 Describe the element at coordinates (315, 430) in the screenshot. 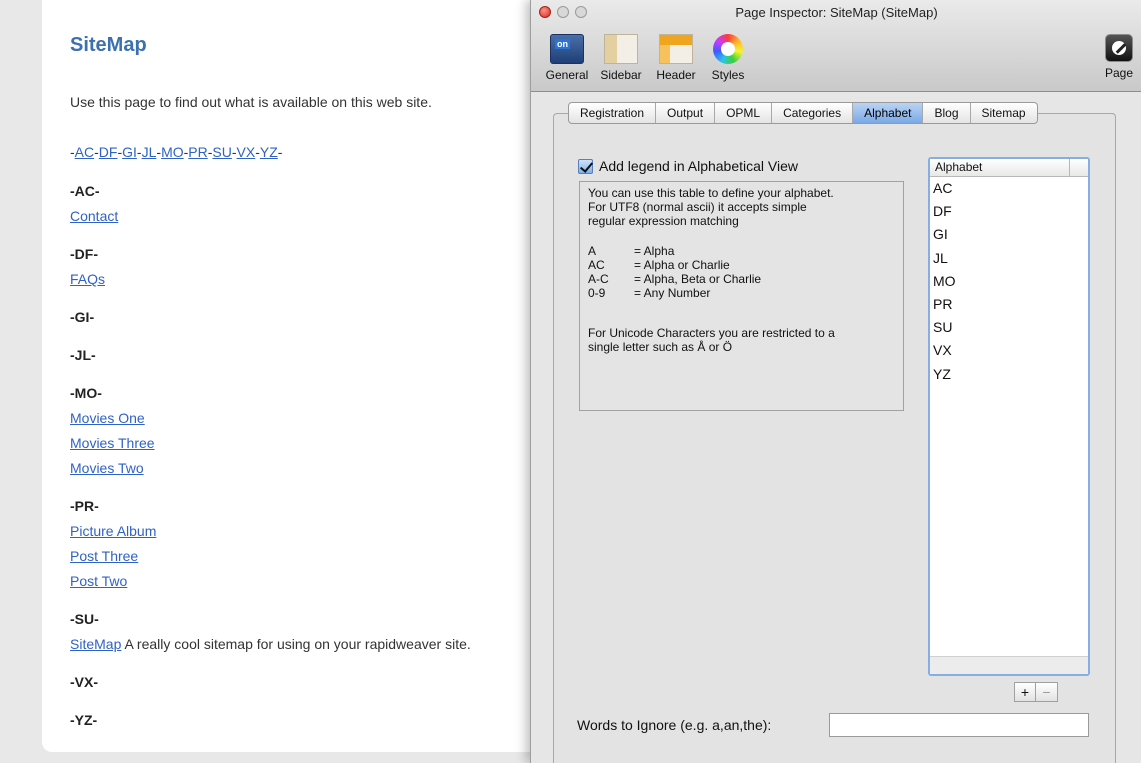

I see `sitemap-section: -MO- Movies One Movies Three Movies Two` at that location.